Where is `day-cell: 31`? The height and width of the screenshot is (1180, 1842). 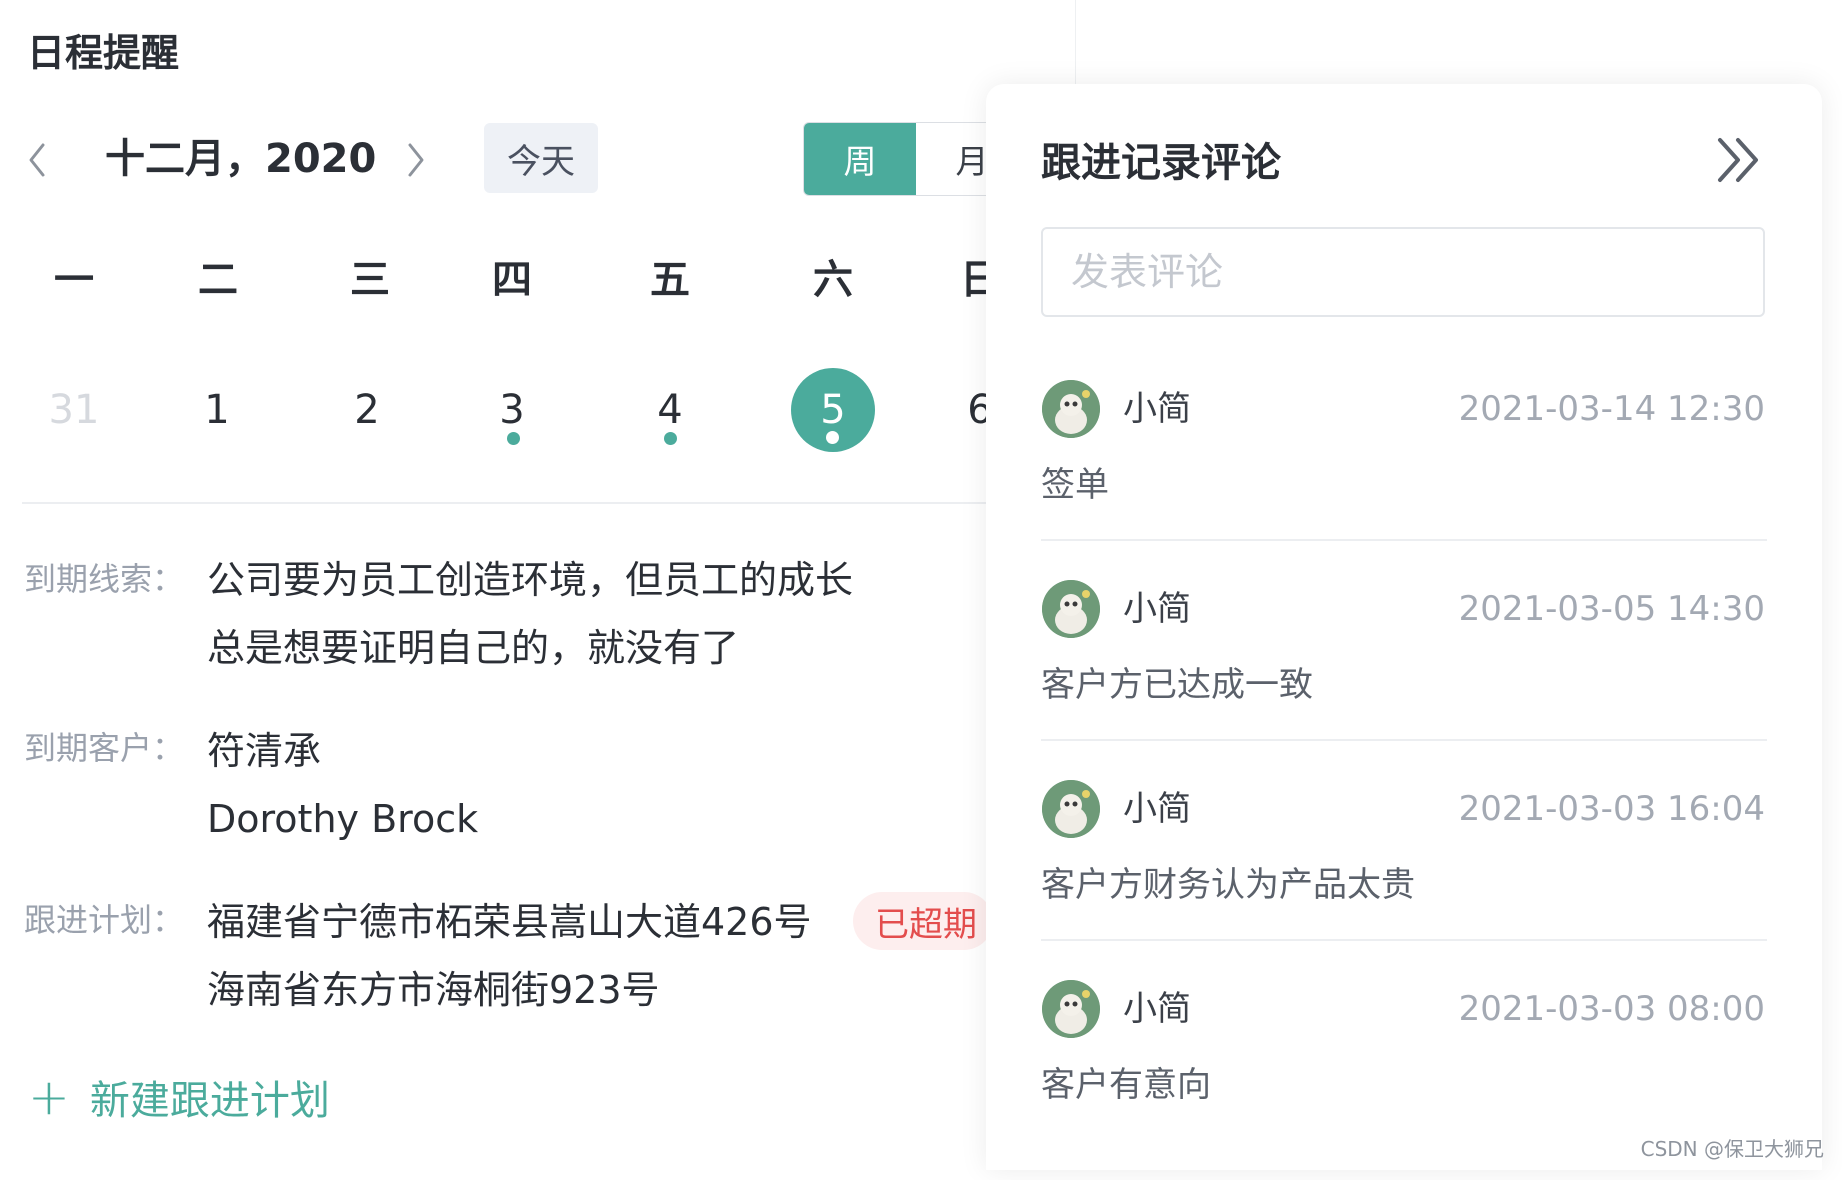
day-cell: 31 is located at coordinates (74, 410).